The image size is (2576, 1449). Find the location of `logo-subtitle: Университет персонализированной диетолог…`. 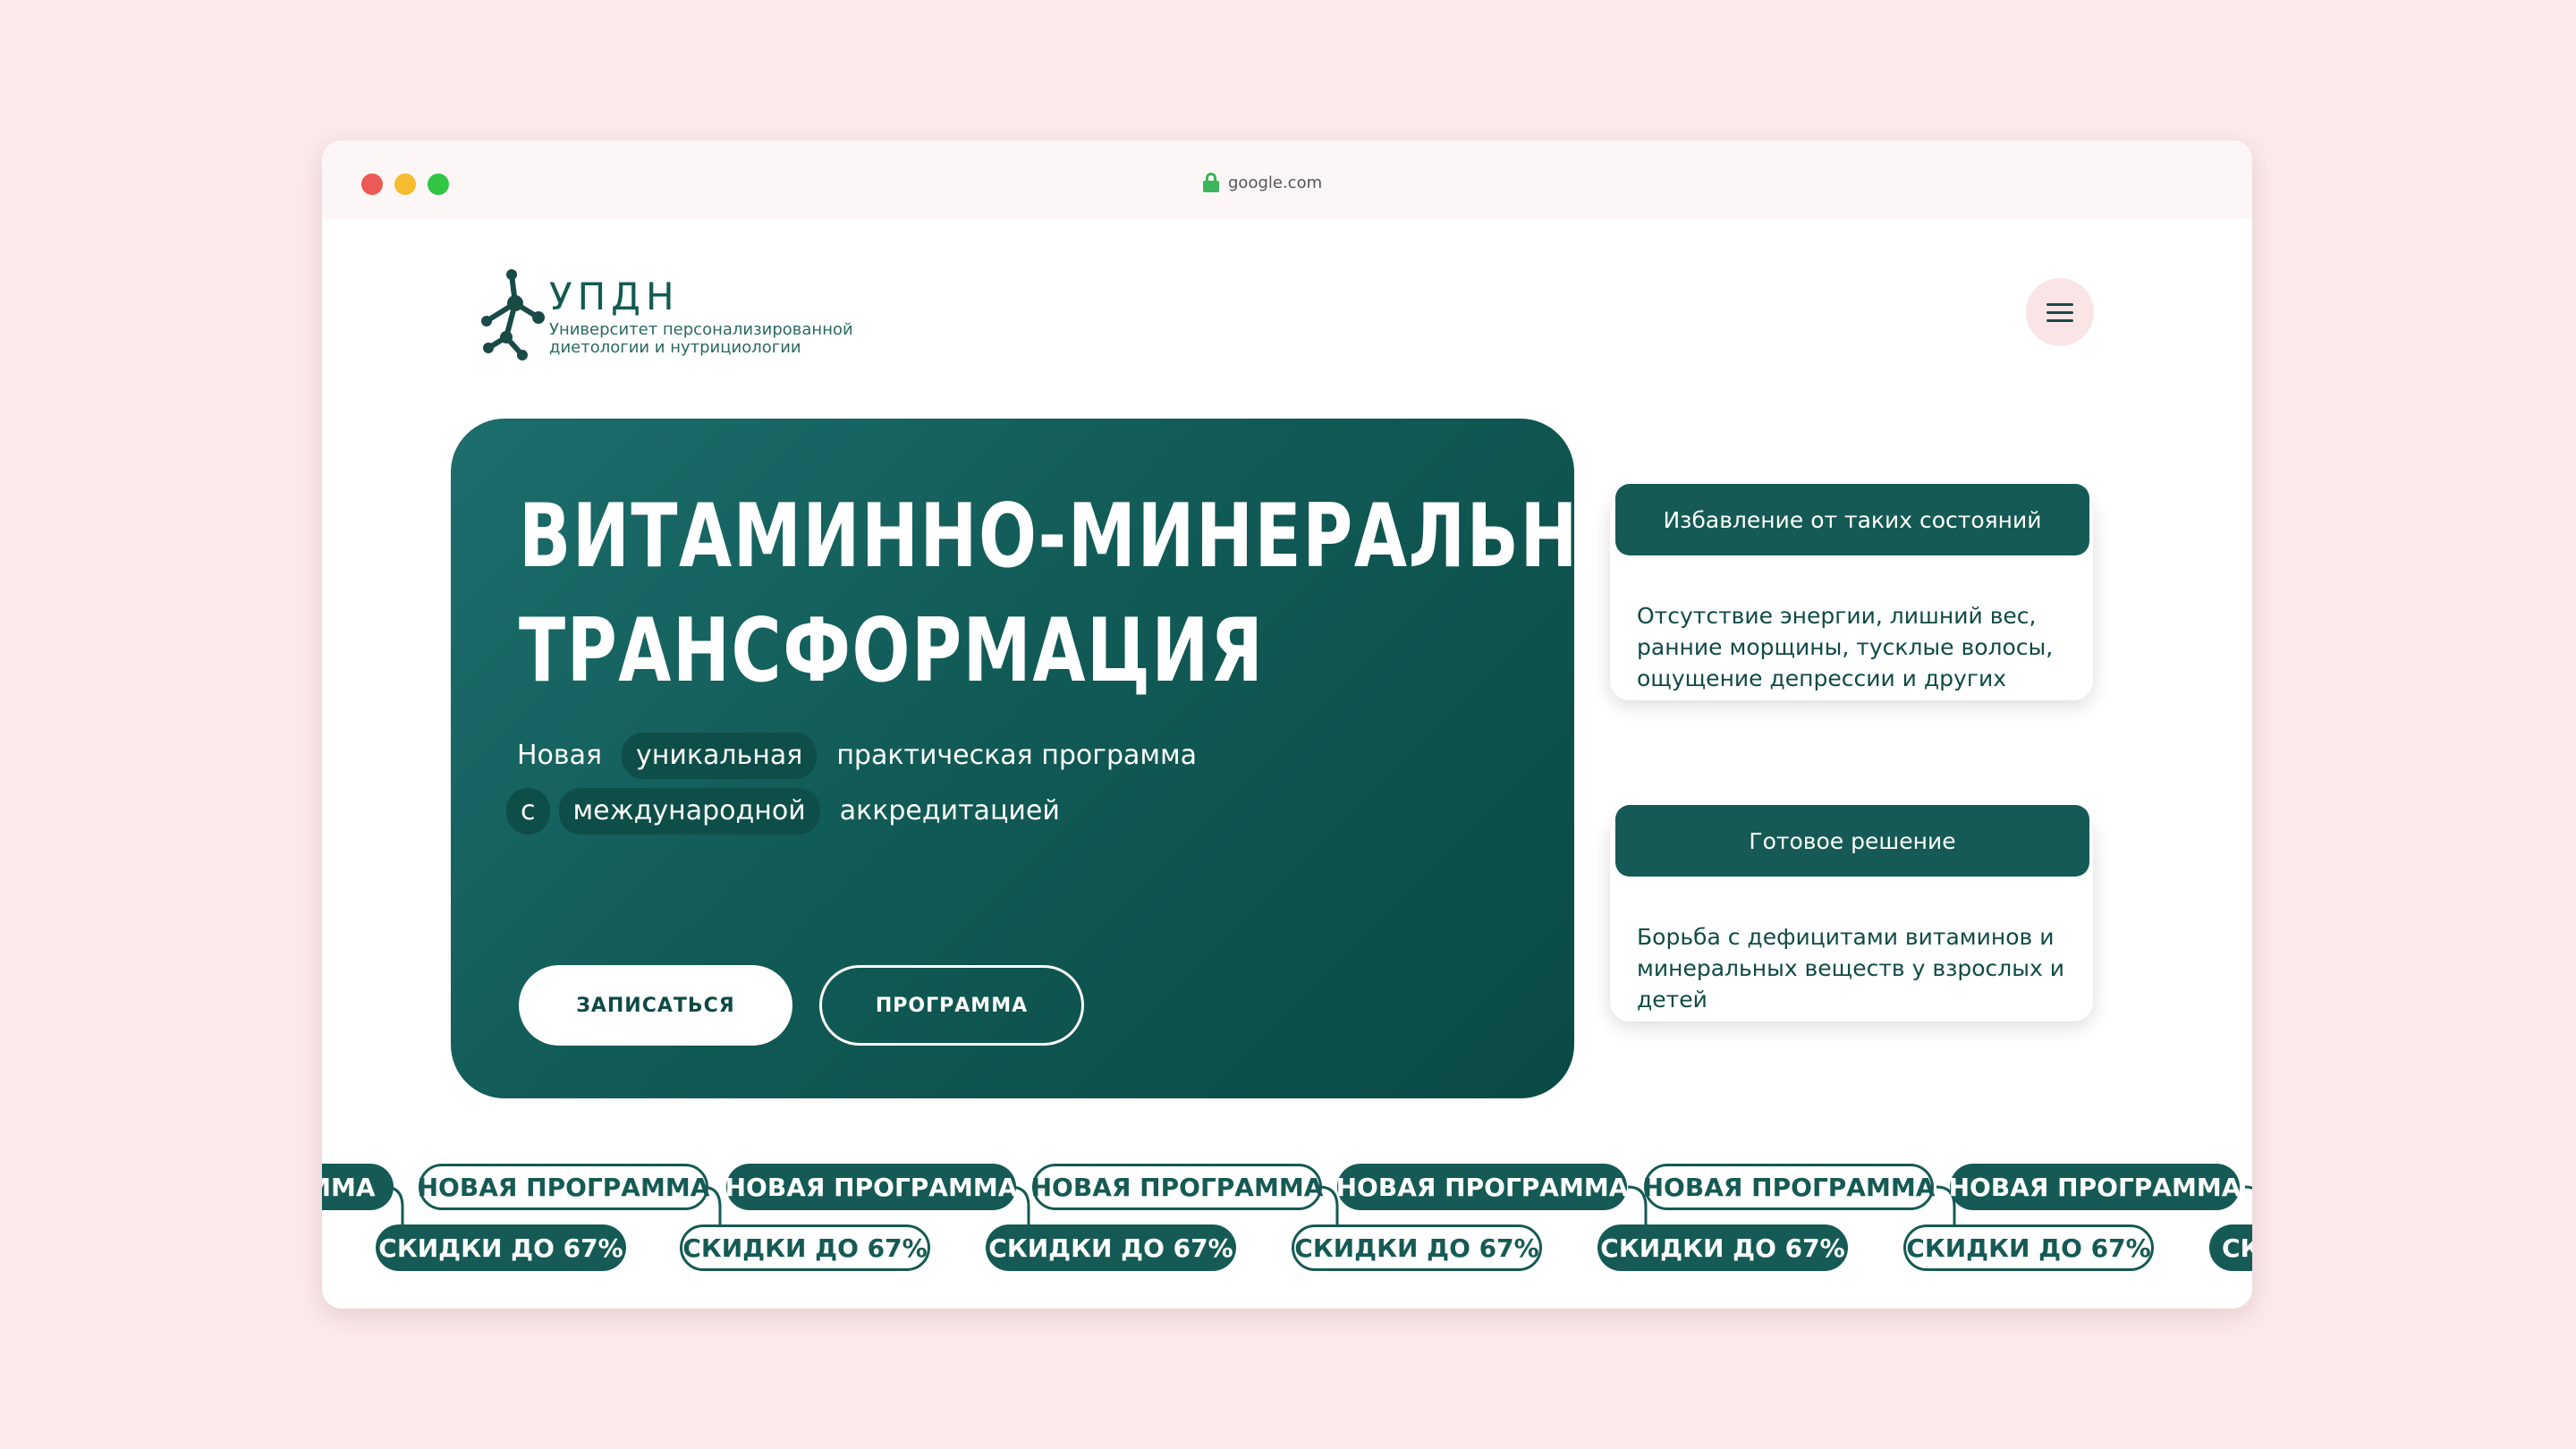

logo-subtitle: Университет персонализированной диетолог… is located at coordinates (701, 338).